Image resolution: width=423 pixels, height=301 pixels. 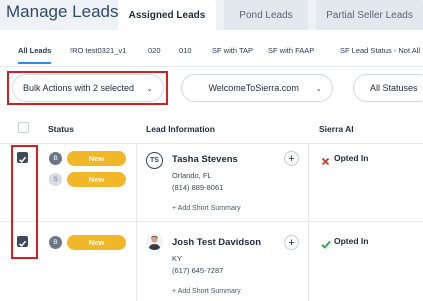 I want to click on filter-chip-ro-test: !RO test0321_v1, so click(x=98, y=53).